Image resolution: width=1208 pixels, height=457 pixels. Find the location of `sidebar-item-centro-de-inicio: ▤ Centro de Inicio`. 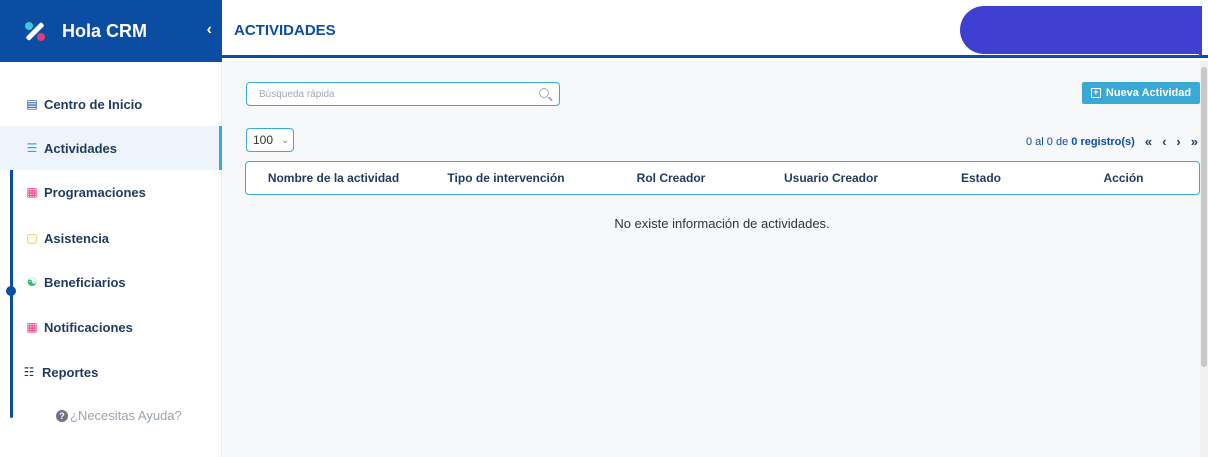

sidebar-item-centro-de-inicio: ▤ Centro de Inicio is located at coordinates (111, 104).